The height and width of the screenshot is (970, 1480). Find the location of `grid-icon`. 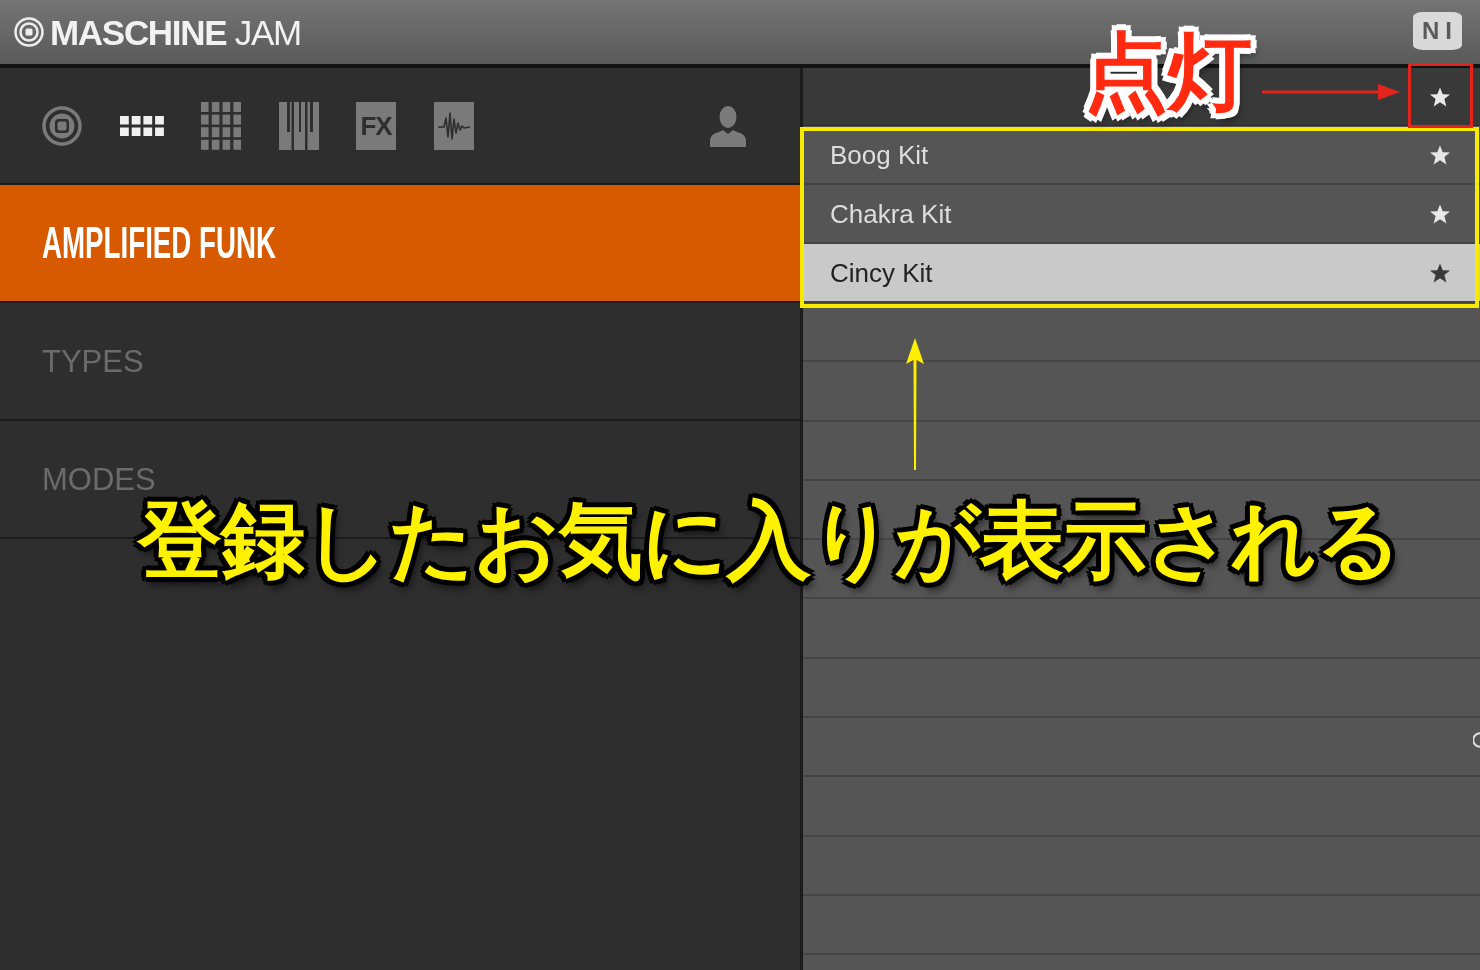

grid-icon is located at coordinates (221, 125).